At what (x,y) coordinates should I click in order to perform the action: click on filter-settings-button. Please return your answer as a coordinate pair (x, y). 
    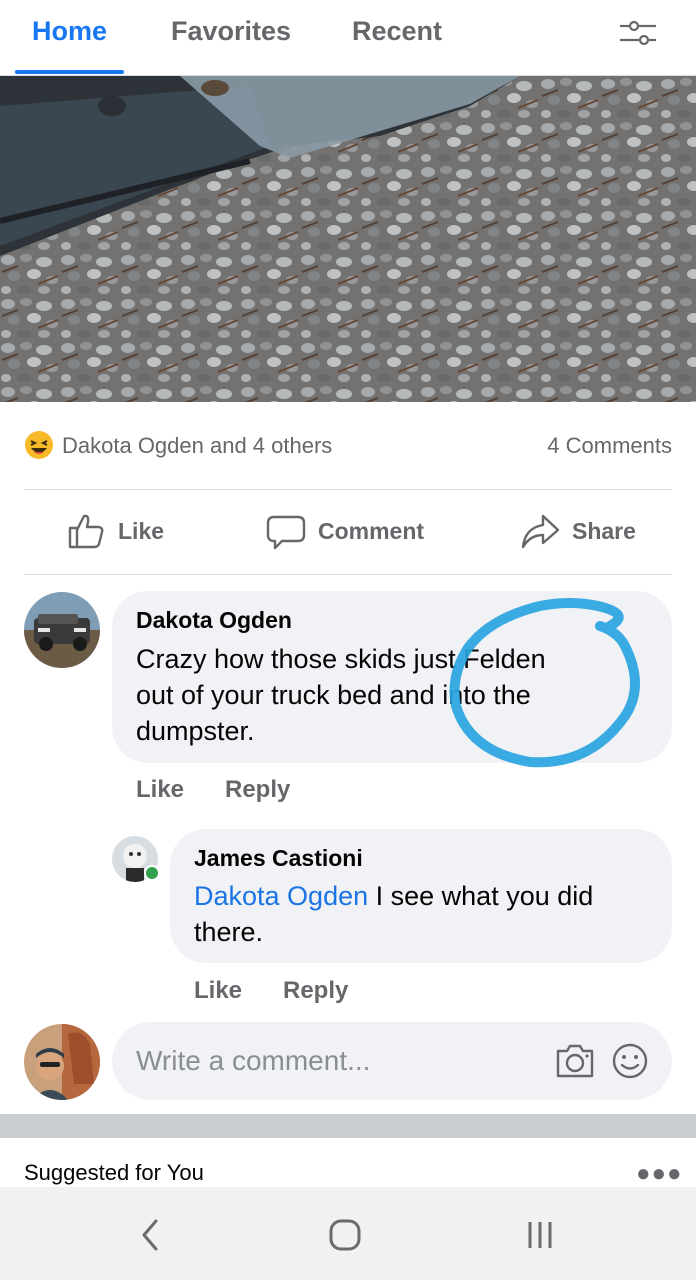
    Looking at the image, I should click on (638, 34).